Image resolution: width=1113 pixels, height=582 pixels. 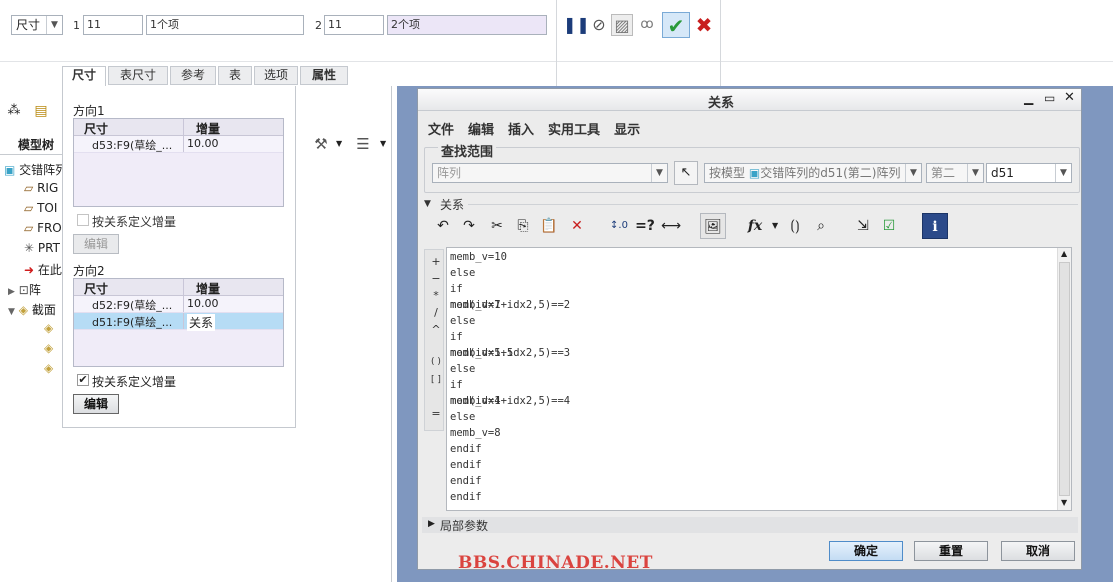 I want to click on cancel-x-icon: ✖, so click(x=704, y=25).